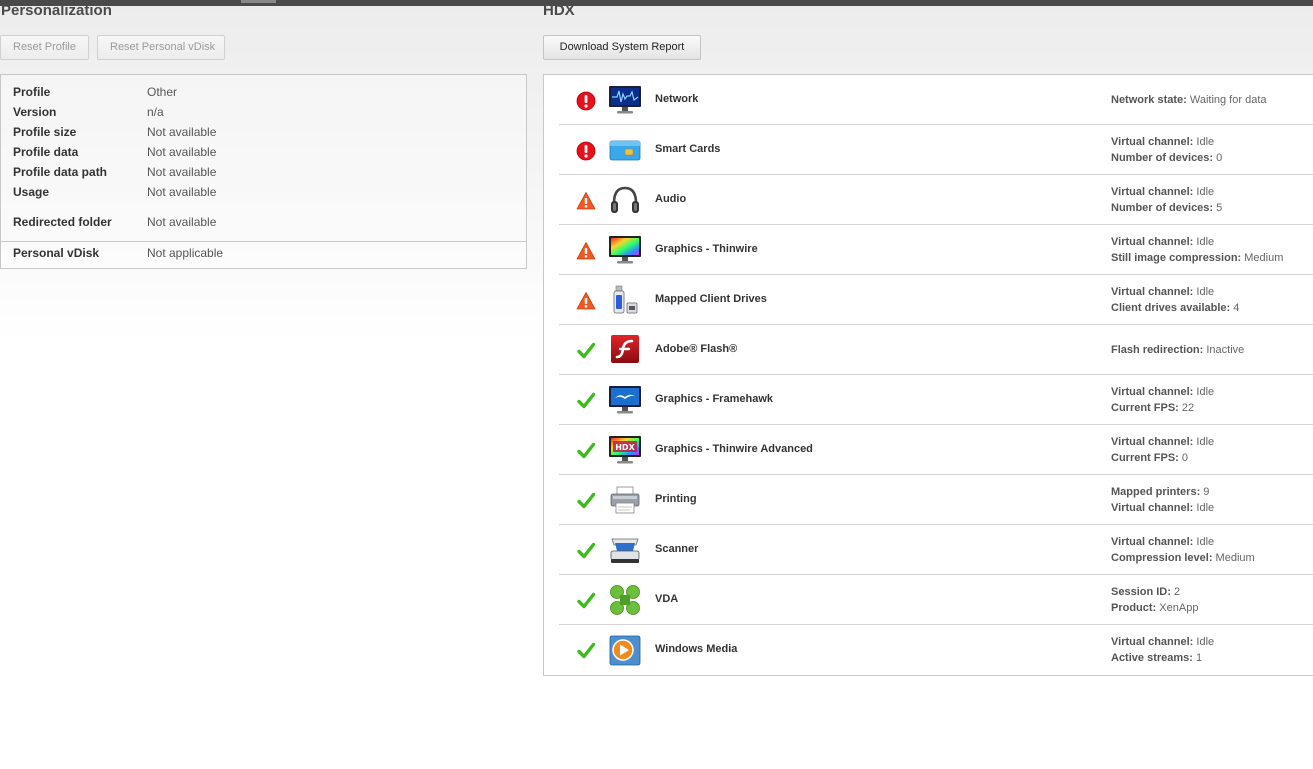 This screenshot has width=1313, height=769. What do you see at coordinates (182, 152) in the screenshot?
I see `profile-data-row-value: Not available` at bounding box center [182, 152].